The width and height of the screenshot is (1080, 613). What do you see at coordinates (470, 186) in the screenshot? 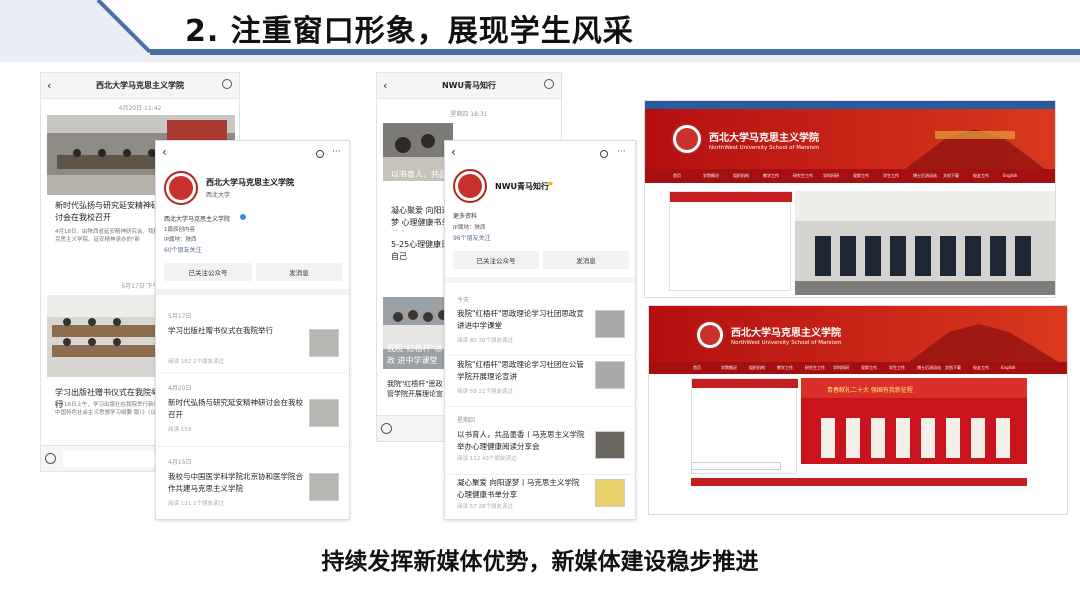
I see `nwu-qingma-logo` at bounding box center [470, 186].